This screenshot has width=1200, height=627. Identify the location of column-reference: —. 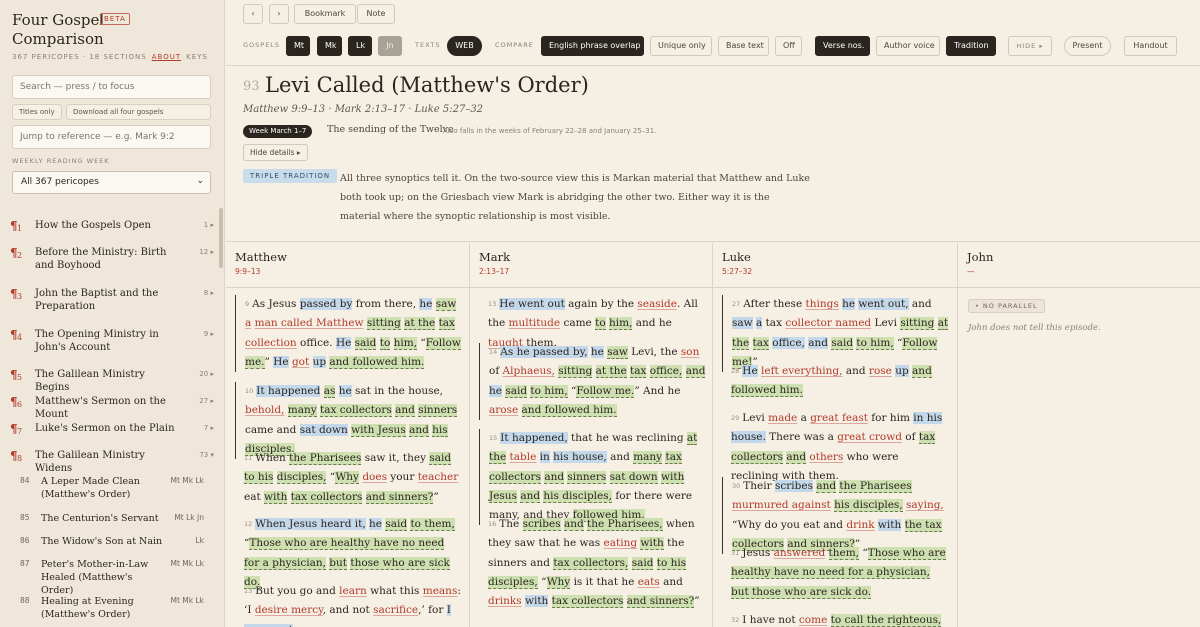
(971, 271).